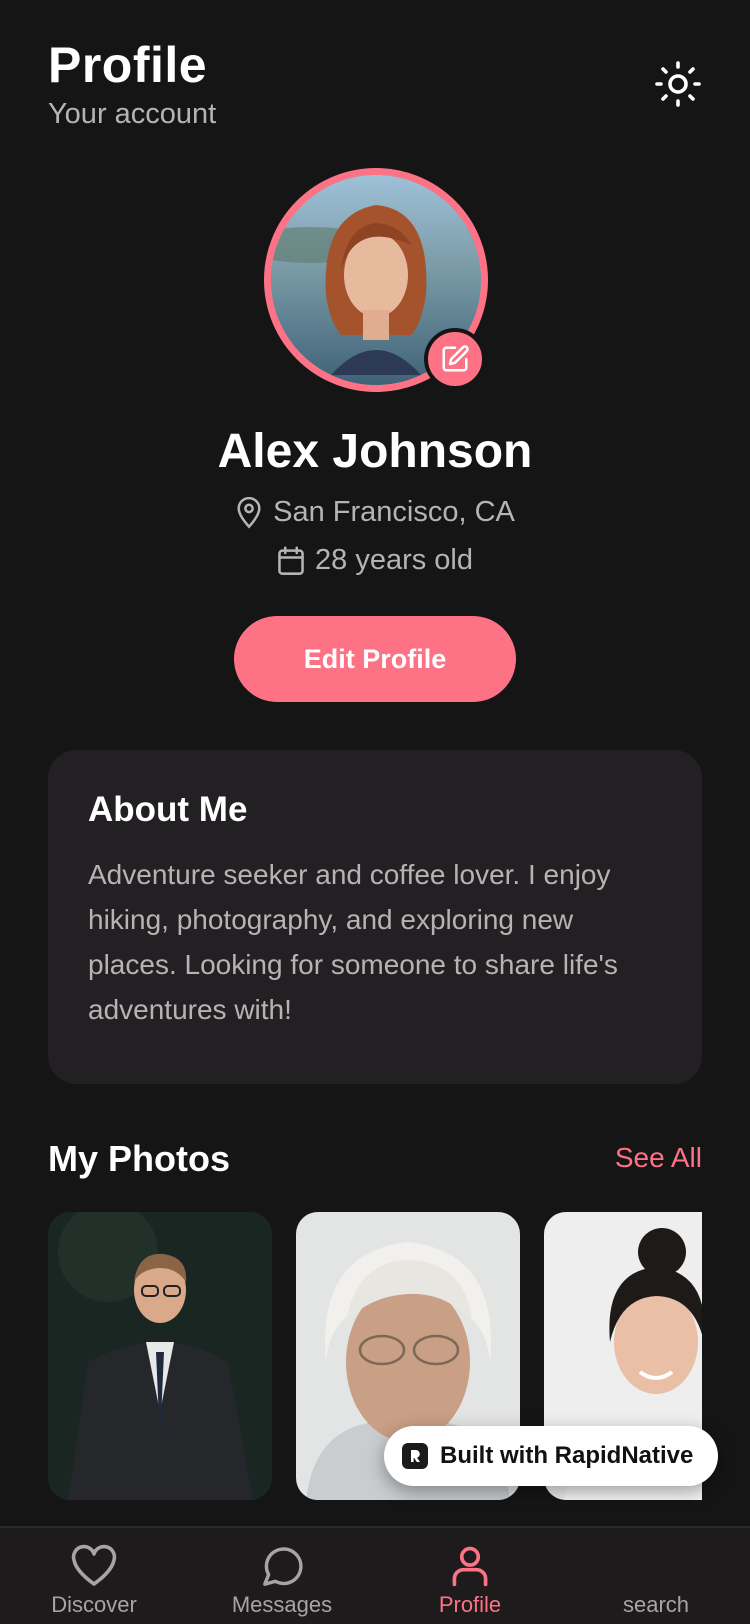 The image size is (750, 1624). What do you see at coordinates (128, 65) in the screenshot?
I see `page-title: Profile` at bounding box center [128, 65].